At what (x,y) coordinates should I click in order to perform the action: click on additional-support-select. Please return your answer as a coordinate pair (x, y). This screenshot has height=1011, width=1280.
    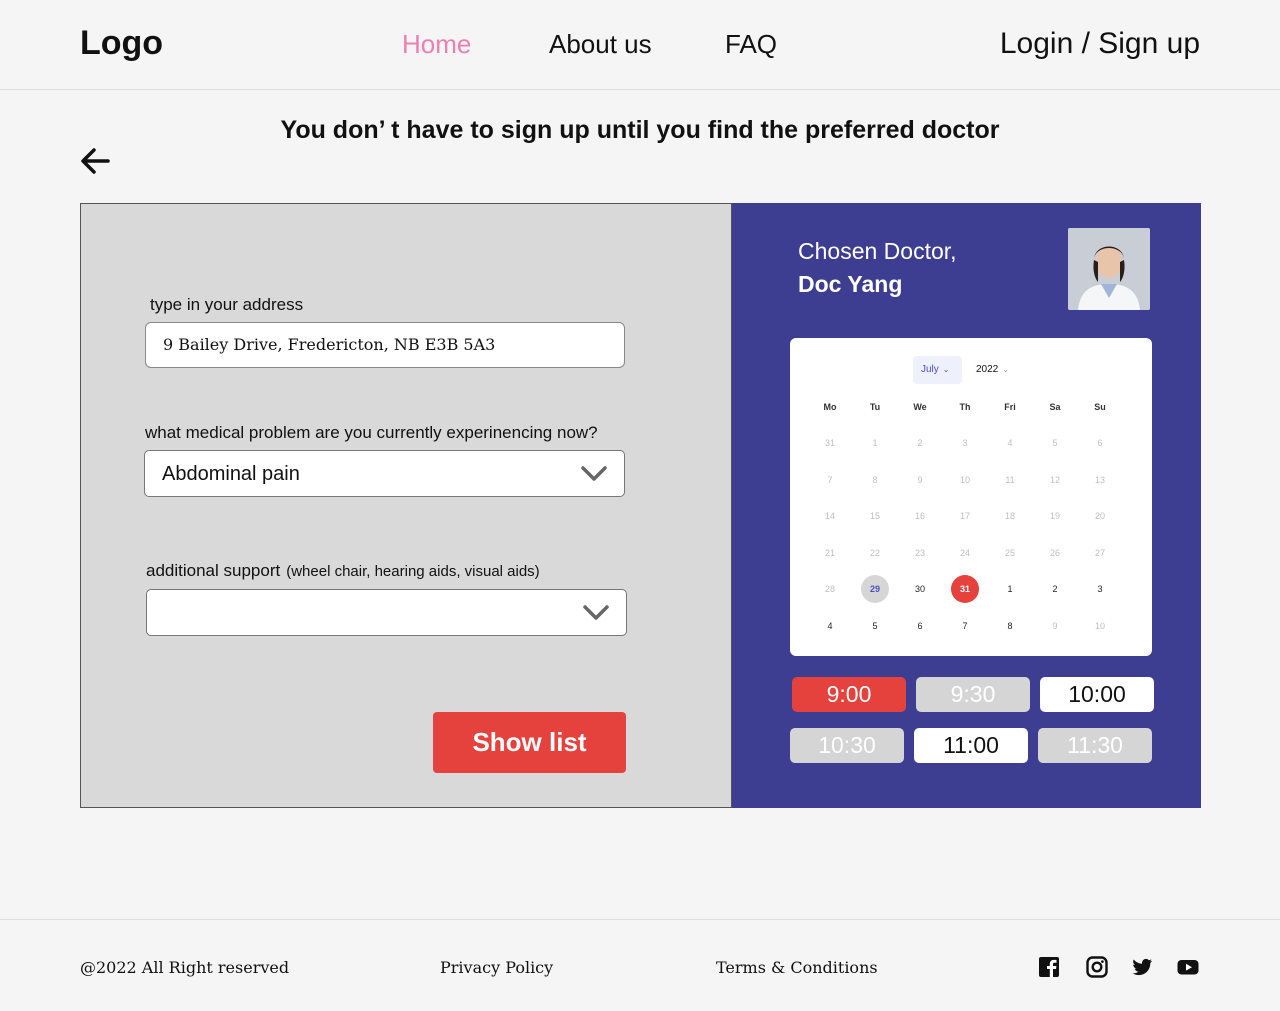
    Looking at the image, I should click on (386, 612).